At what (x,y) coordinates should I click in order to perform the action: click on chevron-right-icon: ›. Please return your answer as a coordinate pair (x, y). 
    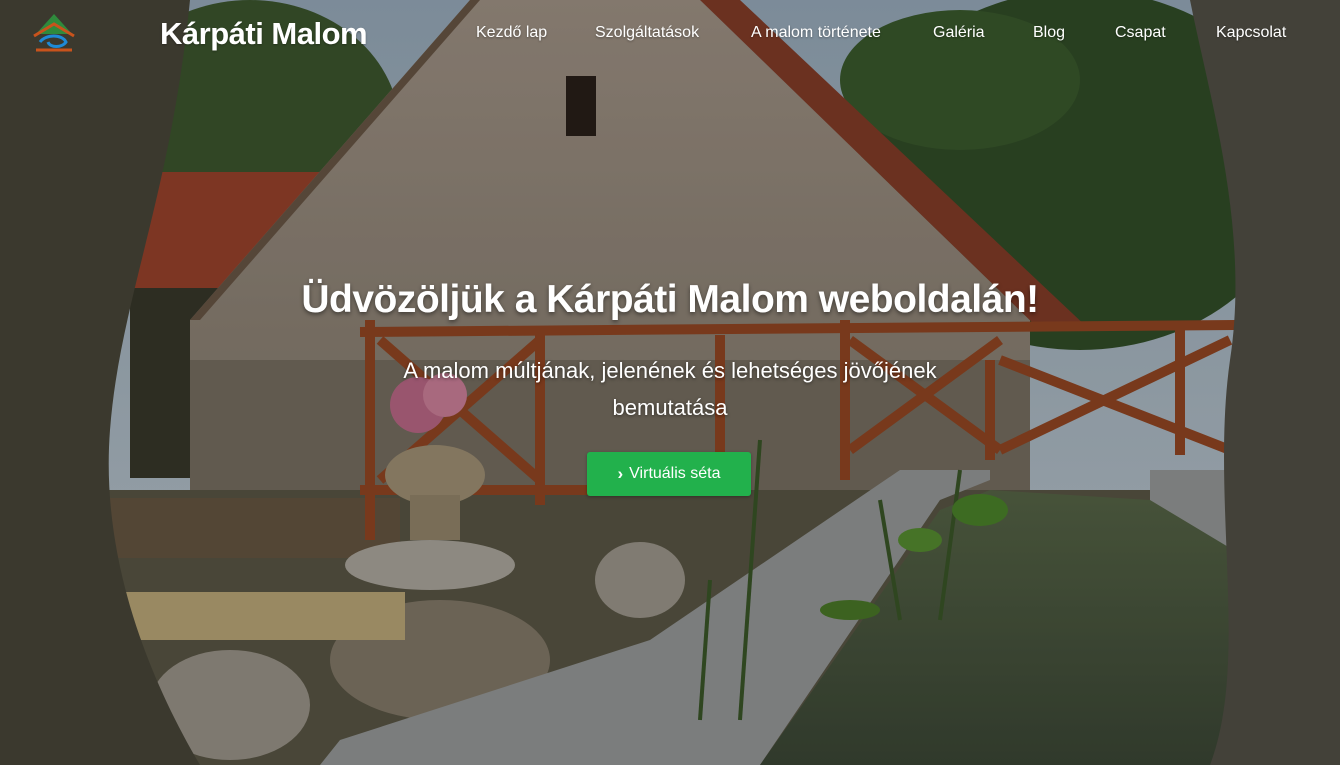
    Looking at the image, I should click on (620, 473).